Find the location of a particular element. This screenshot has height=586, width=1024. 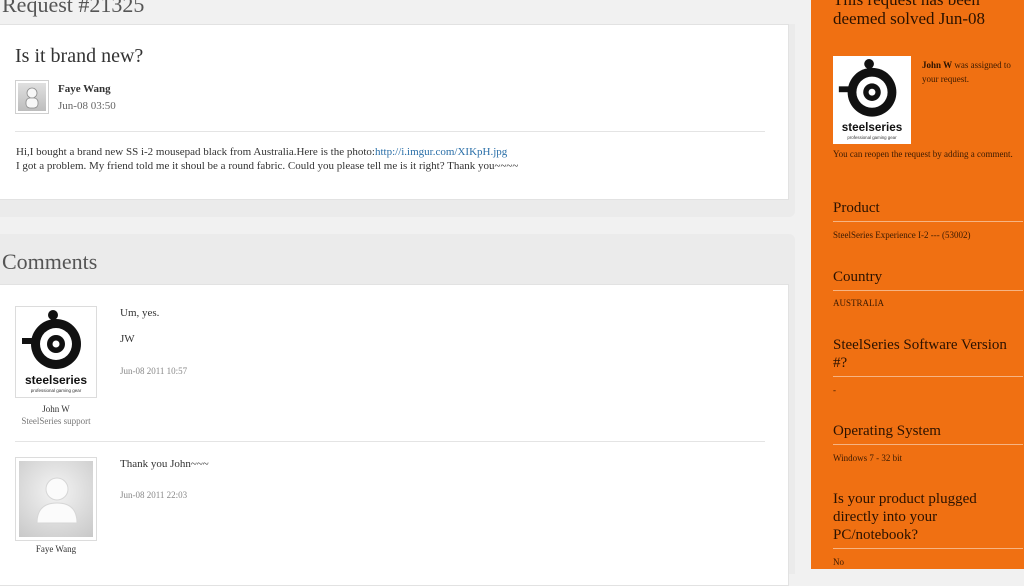

comment-avatar: steelseries professional gaming gear is located at coordinates (56, 352).